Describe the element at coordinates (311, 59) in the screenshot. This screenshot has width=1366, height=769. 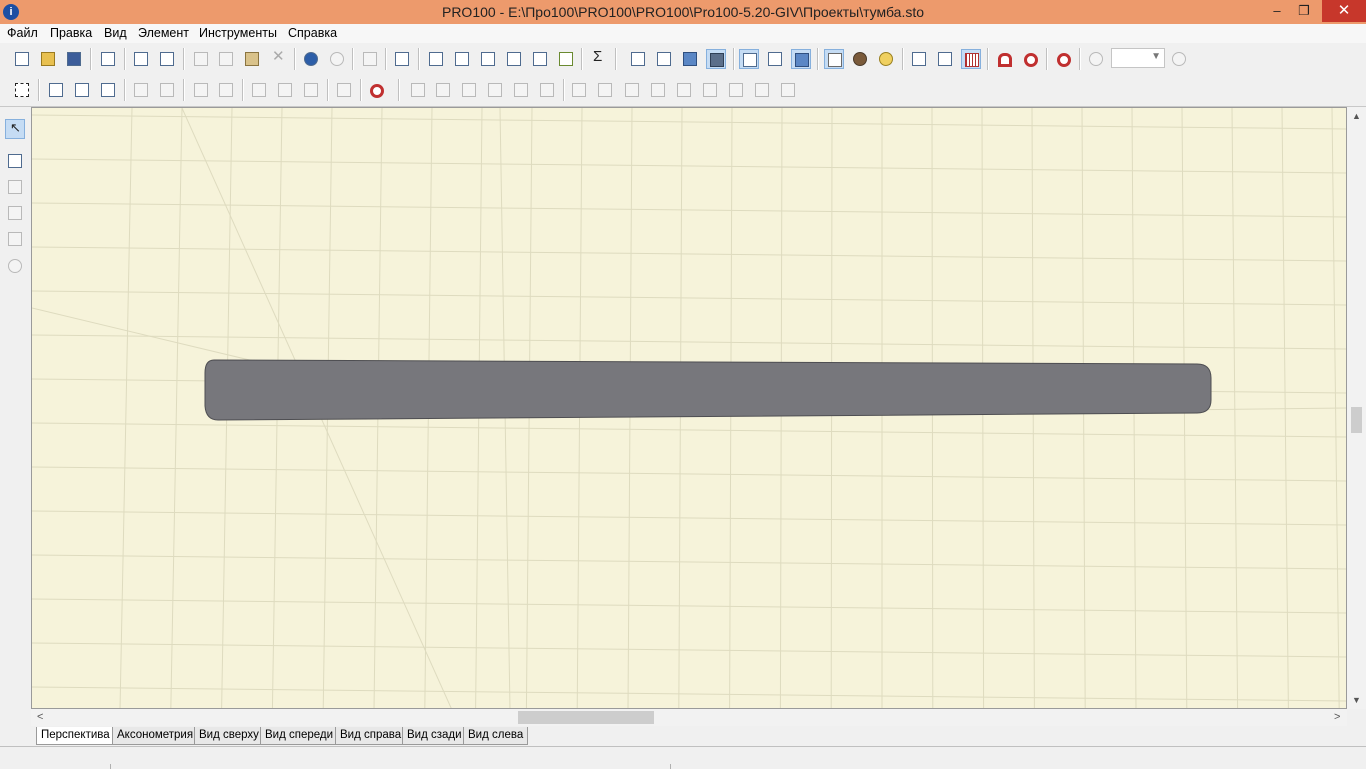
I see `undo-icon` at that location.